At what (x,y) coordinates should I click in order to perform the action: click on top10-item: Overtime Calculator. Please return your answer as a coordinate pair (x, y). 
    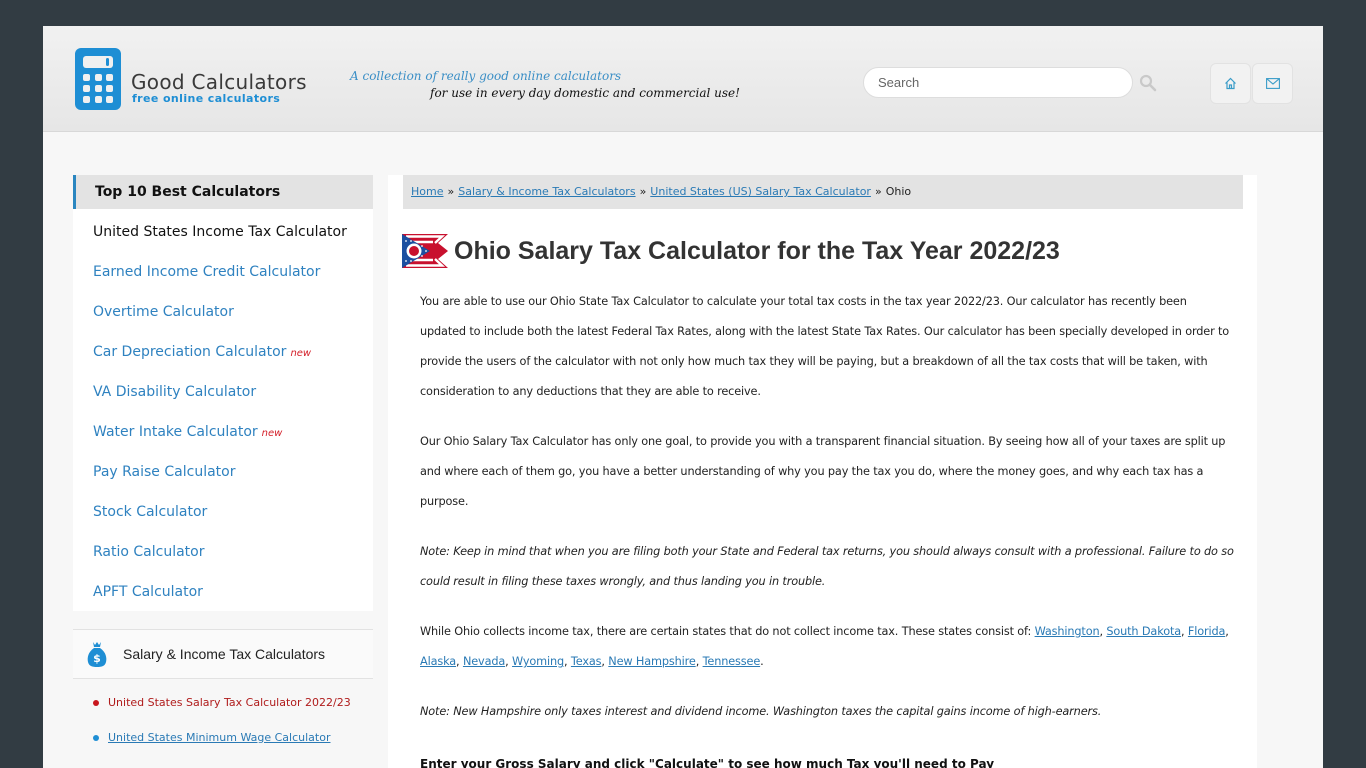
    Looking at the image, I should click on (223, 309).